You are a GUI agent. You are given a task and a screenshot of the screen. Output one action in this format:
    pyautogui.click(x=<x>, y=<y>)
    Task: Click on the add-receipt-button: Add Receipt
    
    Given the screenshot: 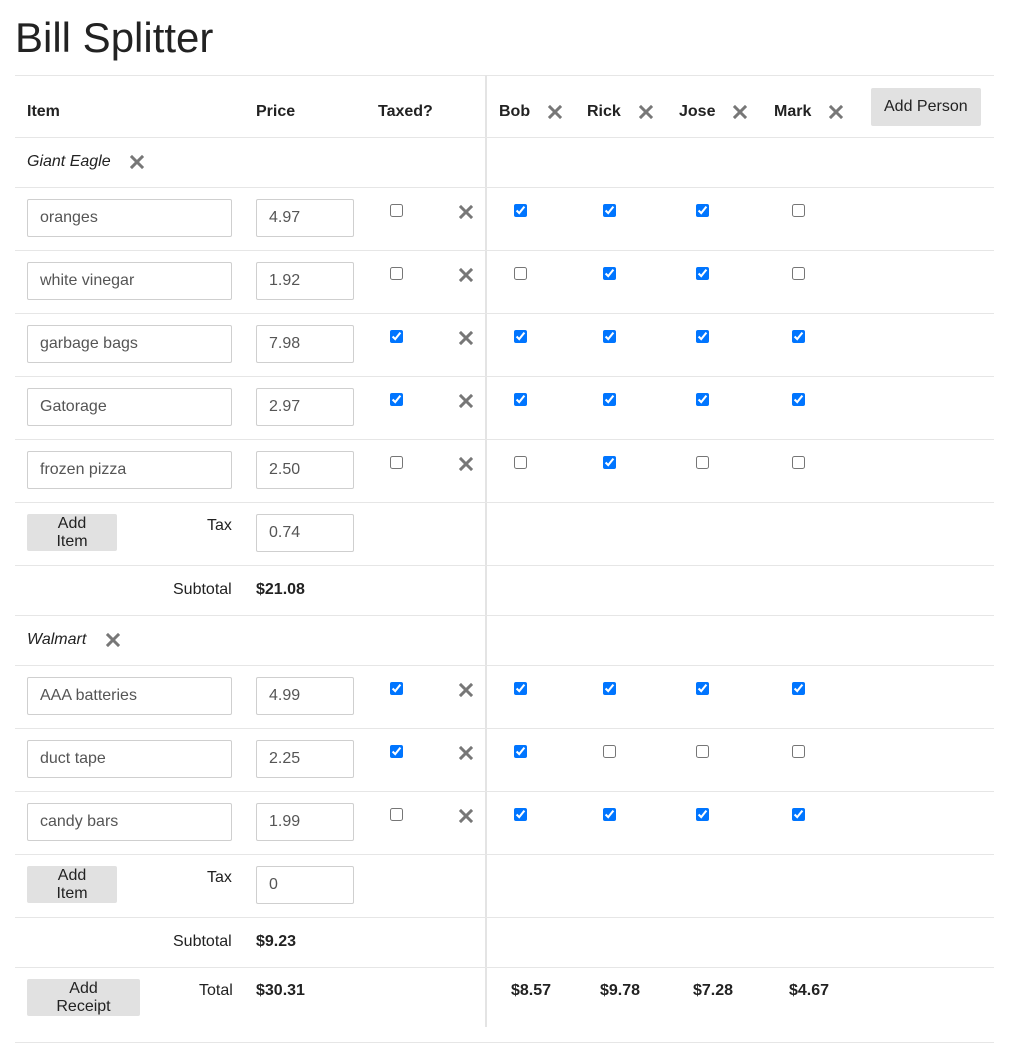 What is the action you would take?
    pyautogui.click(x=83, y=997)
    